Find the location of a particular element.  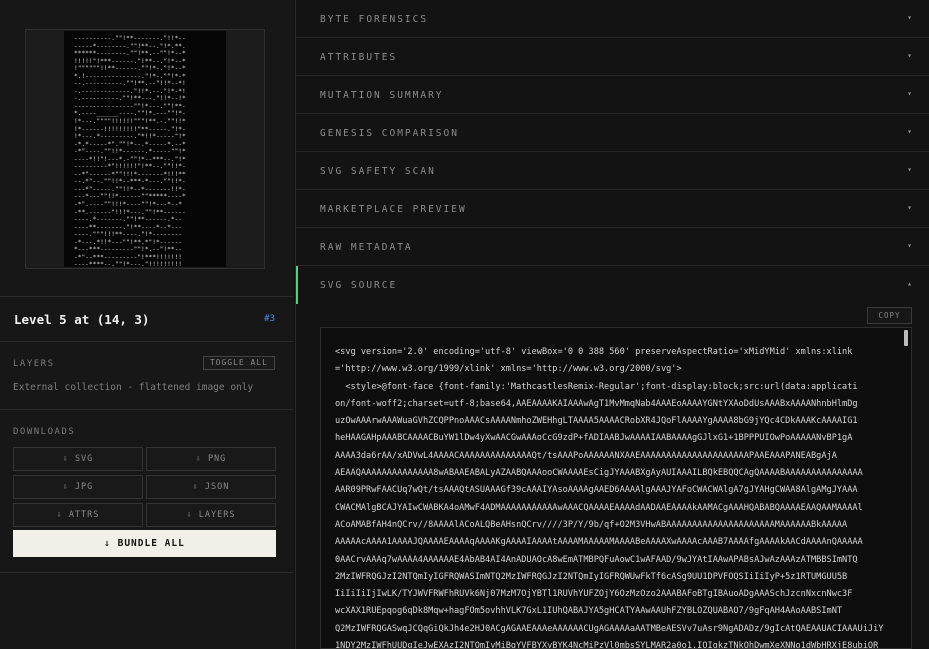

ascii-art-line: -*"--***---------"!***!!!!!!! is located at coordinates (128, 257).